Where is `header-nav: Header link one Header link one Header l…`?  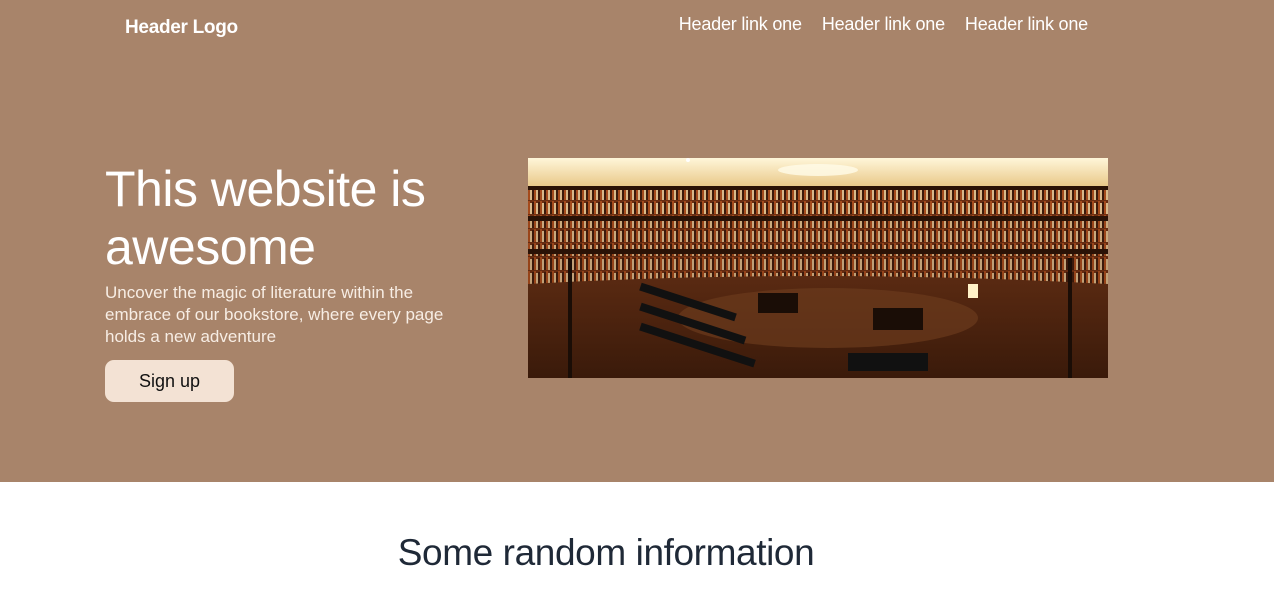
header-nav: Header link one Header link one Header l… is located at coordinates (883, 24).